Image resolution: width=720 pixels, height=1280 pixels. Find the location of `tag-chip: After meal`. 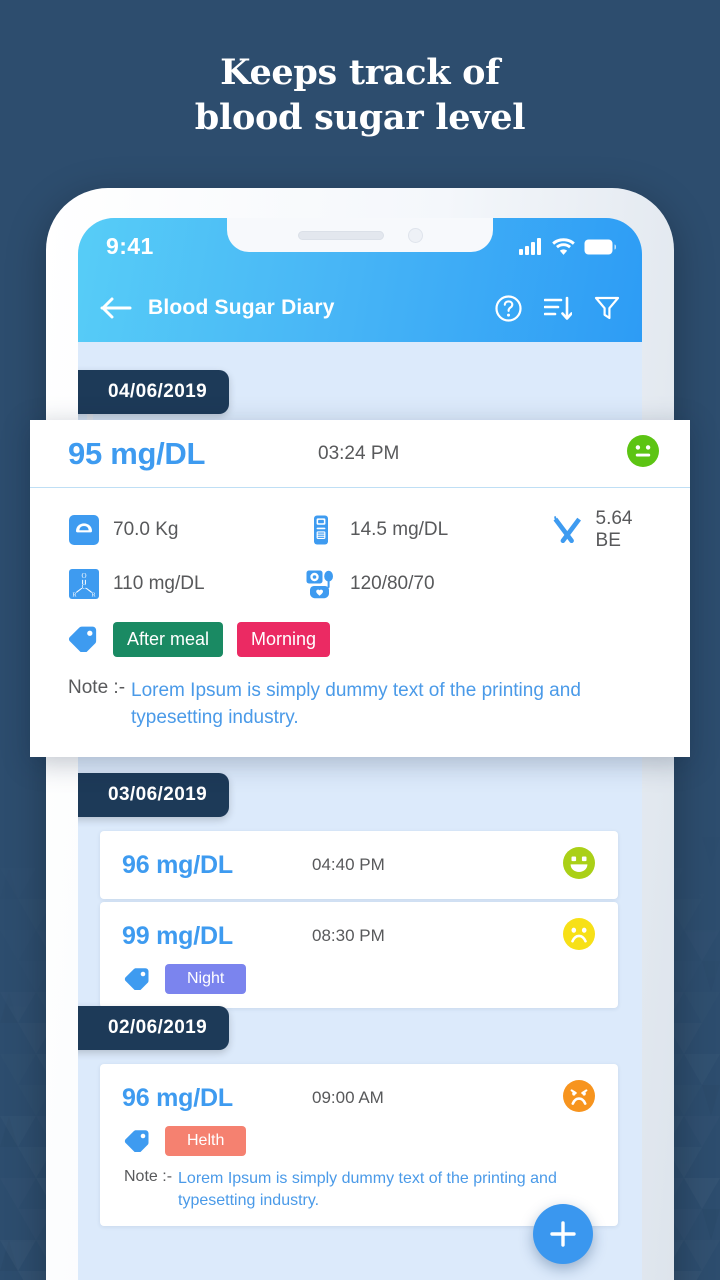

tag-chip: After meal is located at coordinates (168, 639).